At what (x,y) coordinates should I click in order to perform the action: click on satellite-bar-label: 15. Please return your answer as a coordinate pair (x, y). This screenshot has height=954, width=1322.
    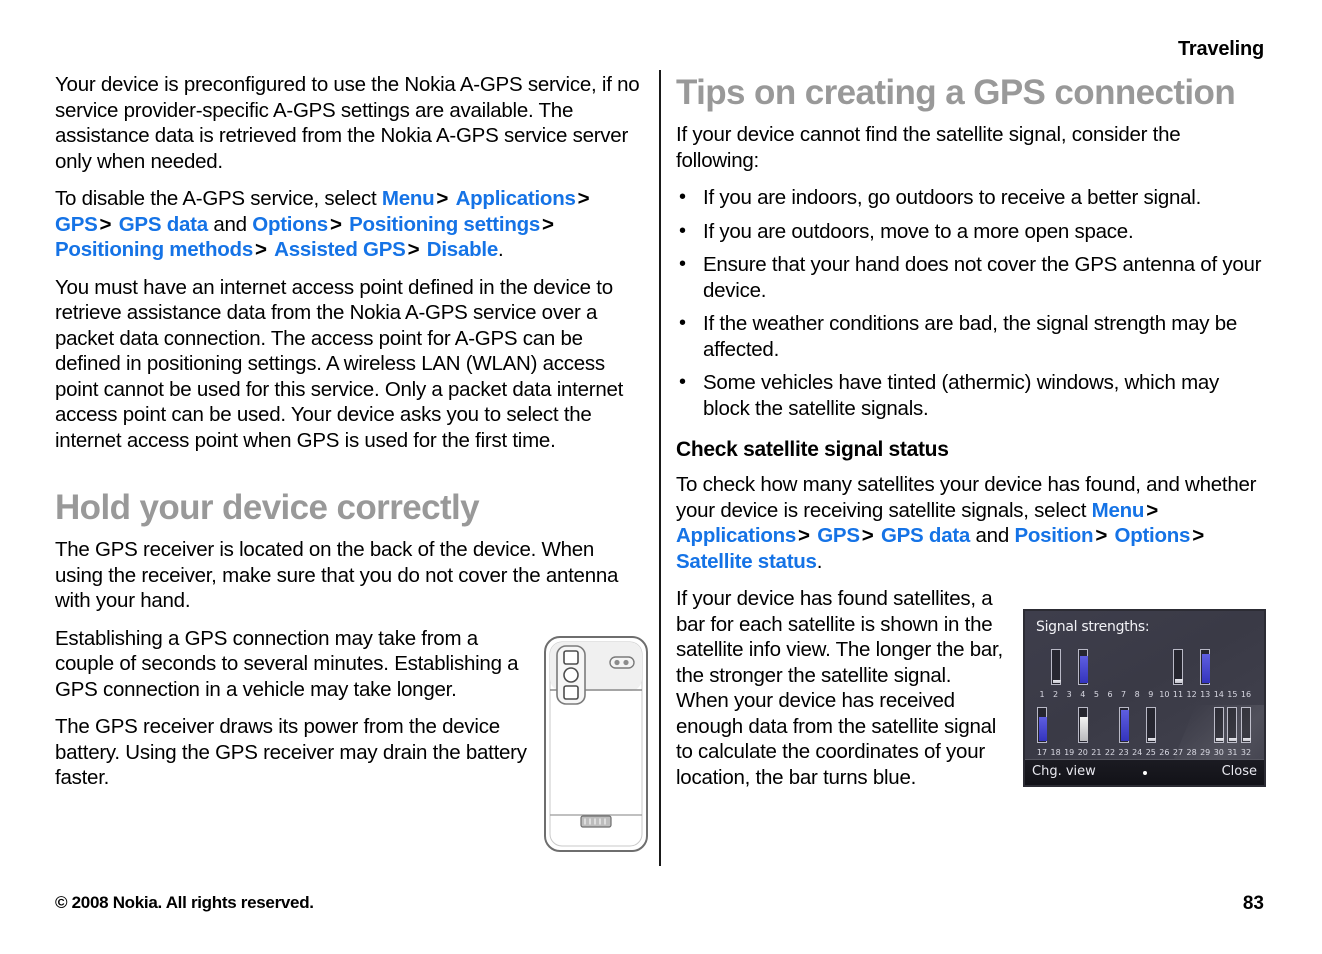
    Looking at the image, I should click on (1232, 694).